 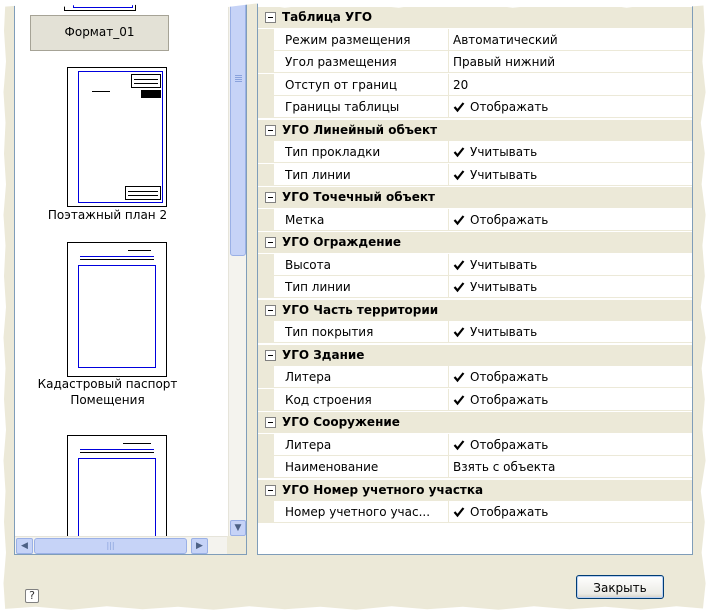 I want to click on category-title: УГО Часть территории, so click(x=360, y=310).